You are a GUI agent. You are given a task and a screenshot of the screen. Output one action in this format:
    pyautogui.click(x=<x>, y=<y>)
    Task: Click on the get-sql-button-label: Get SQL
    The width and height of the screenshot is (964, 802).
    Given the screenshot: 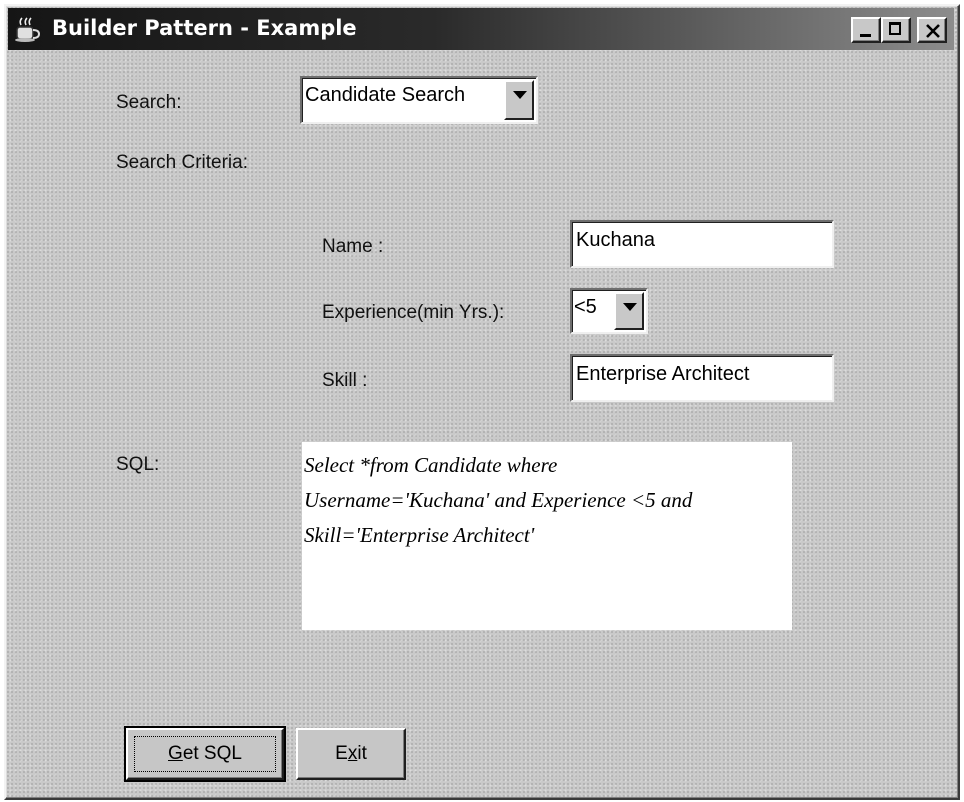 What is the action you would take?
    pyautogui.click(x=205, y=753)
    